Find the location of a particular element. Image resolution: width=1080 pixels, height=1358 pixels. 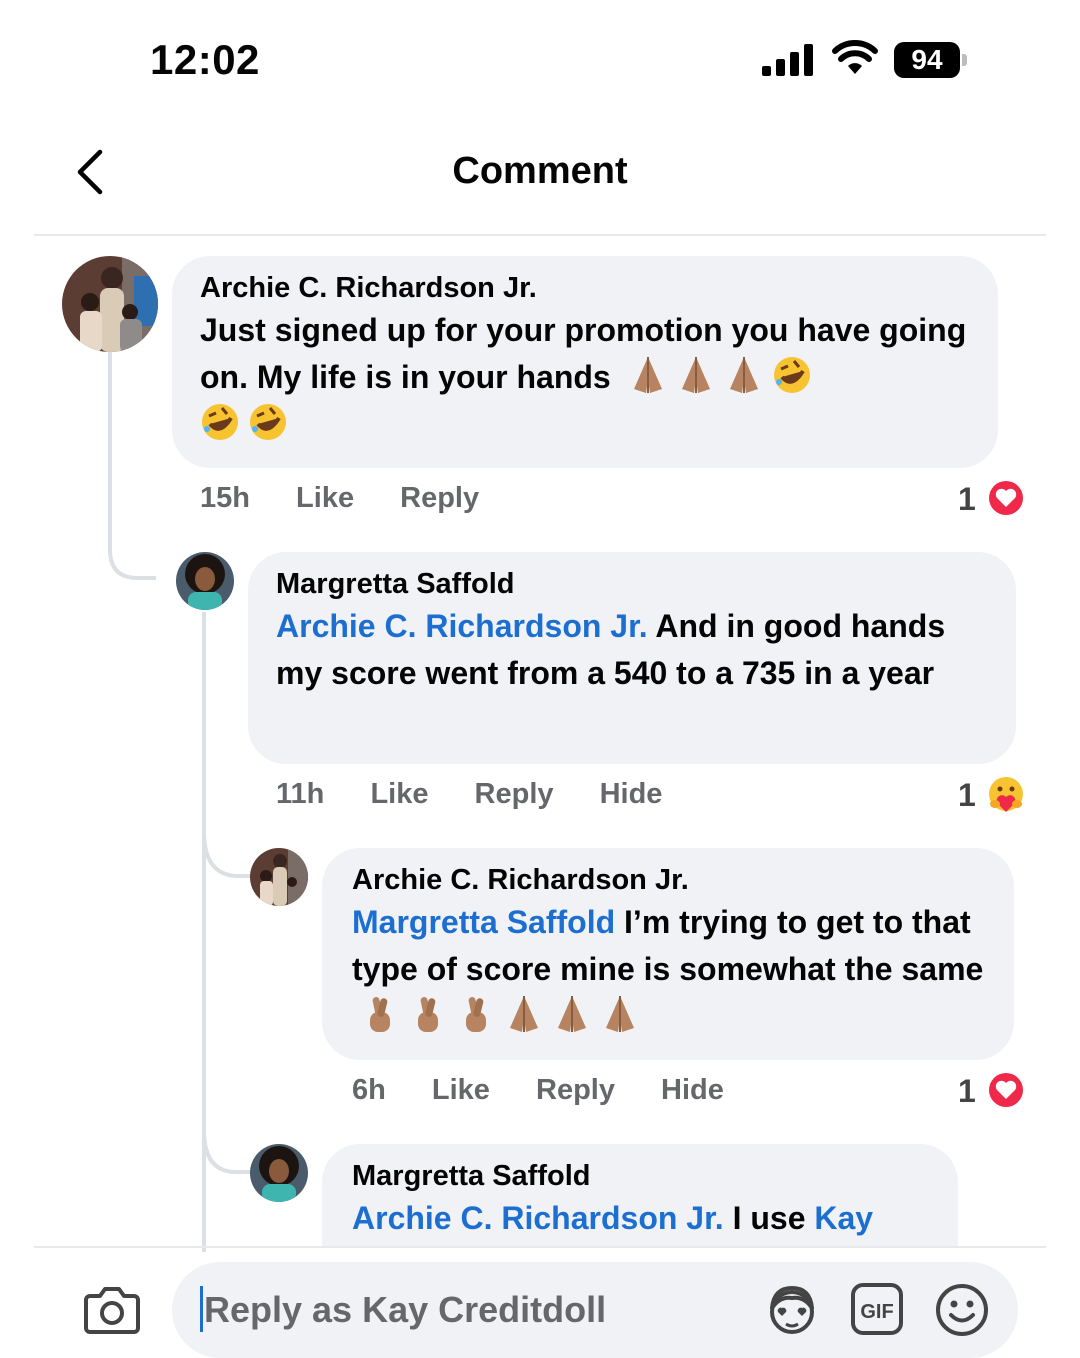

page-title: Comment is located at coordinates (540, 171).